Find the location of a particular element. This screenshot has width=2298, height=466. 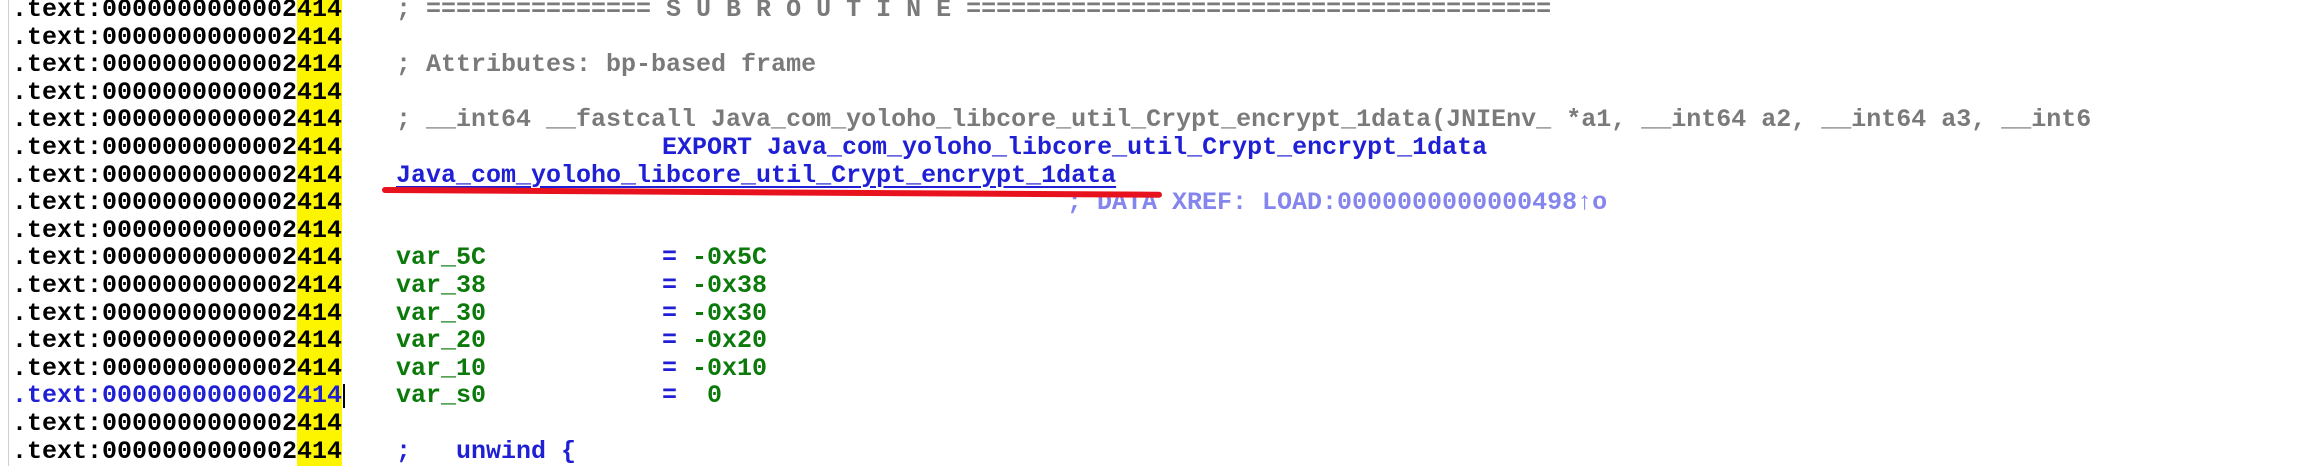

offset-value: -0x10 is located at coordinates (730, 368).